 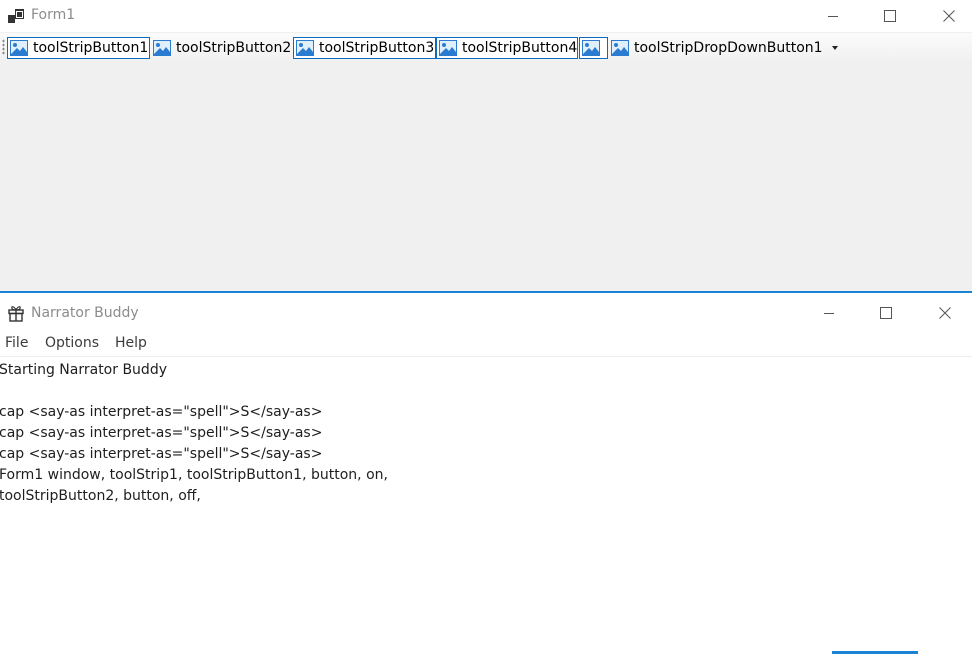 What do you see at coordinates (16, 314) in the screenshot?
I see `gift-icon` at bounding box center [16, 314].